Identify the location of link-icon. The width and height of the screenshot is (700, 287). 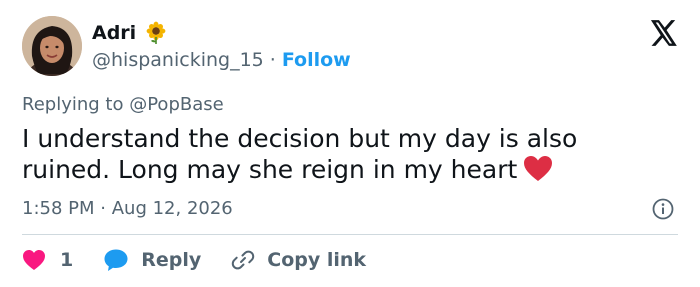
(243, 260).